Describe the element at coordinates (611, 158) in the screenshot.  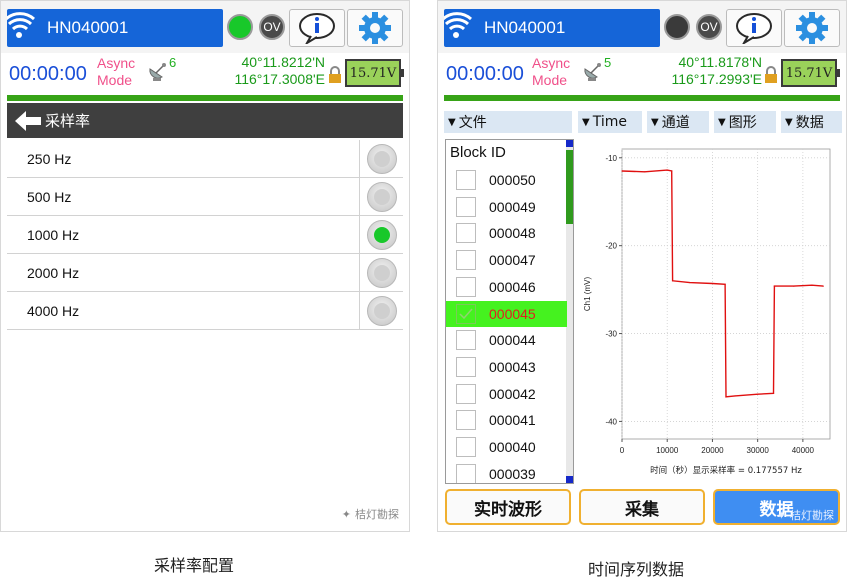
I see `y-tick-label: -10` at that location.